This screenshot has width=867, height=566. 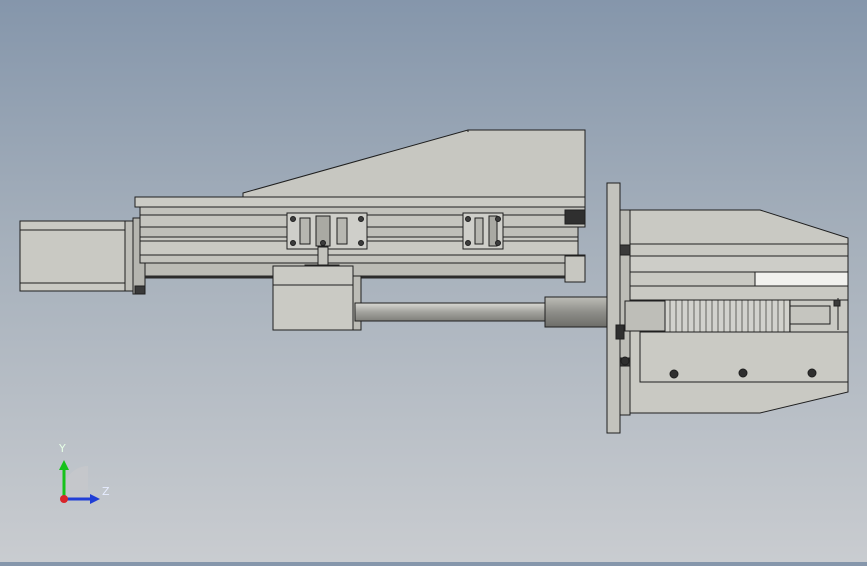 I want to click on right-housing, so click(x=734, y=311).